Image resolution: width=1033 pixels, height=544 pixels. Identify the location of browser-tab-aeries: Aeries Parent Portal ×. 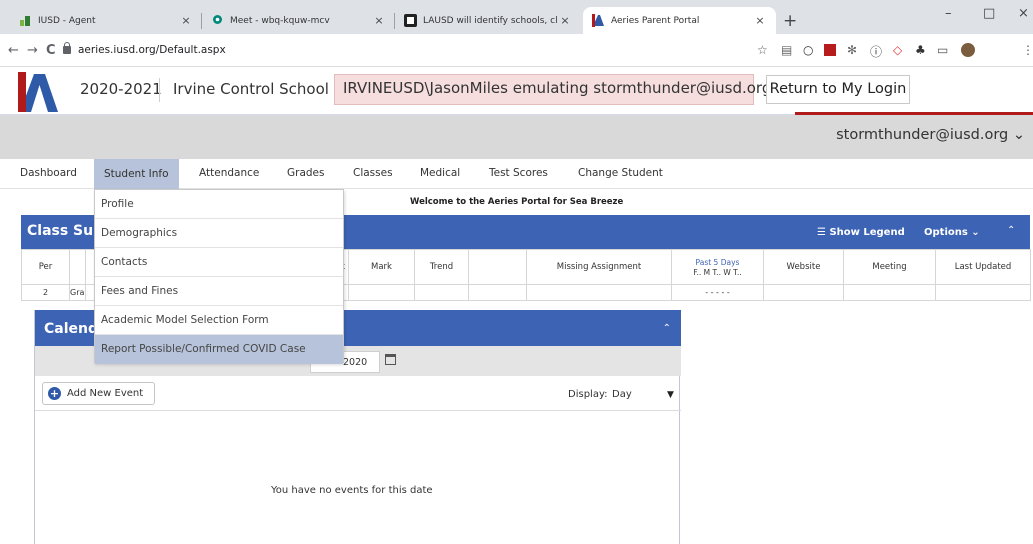
(679, 20).